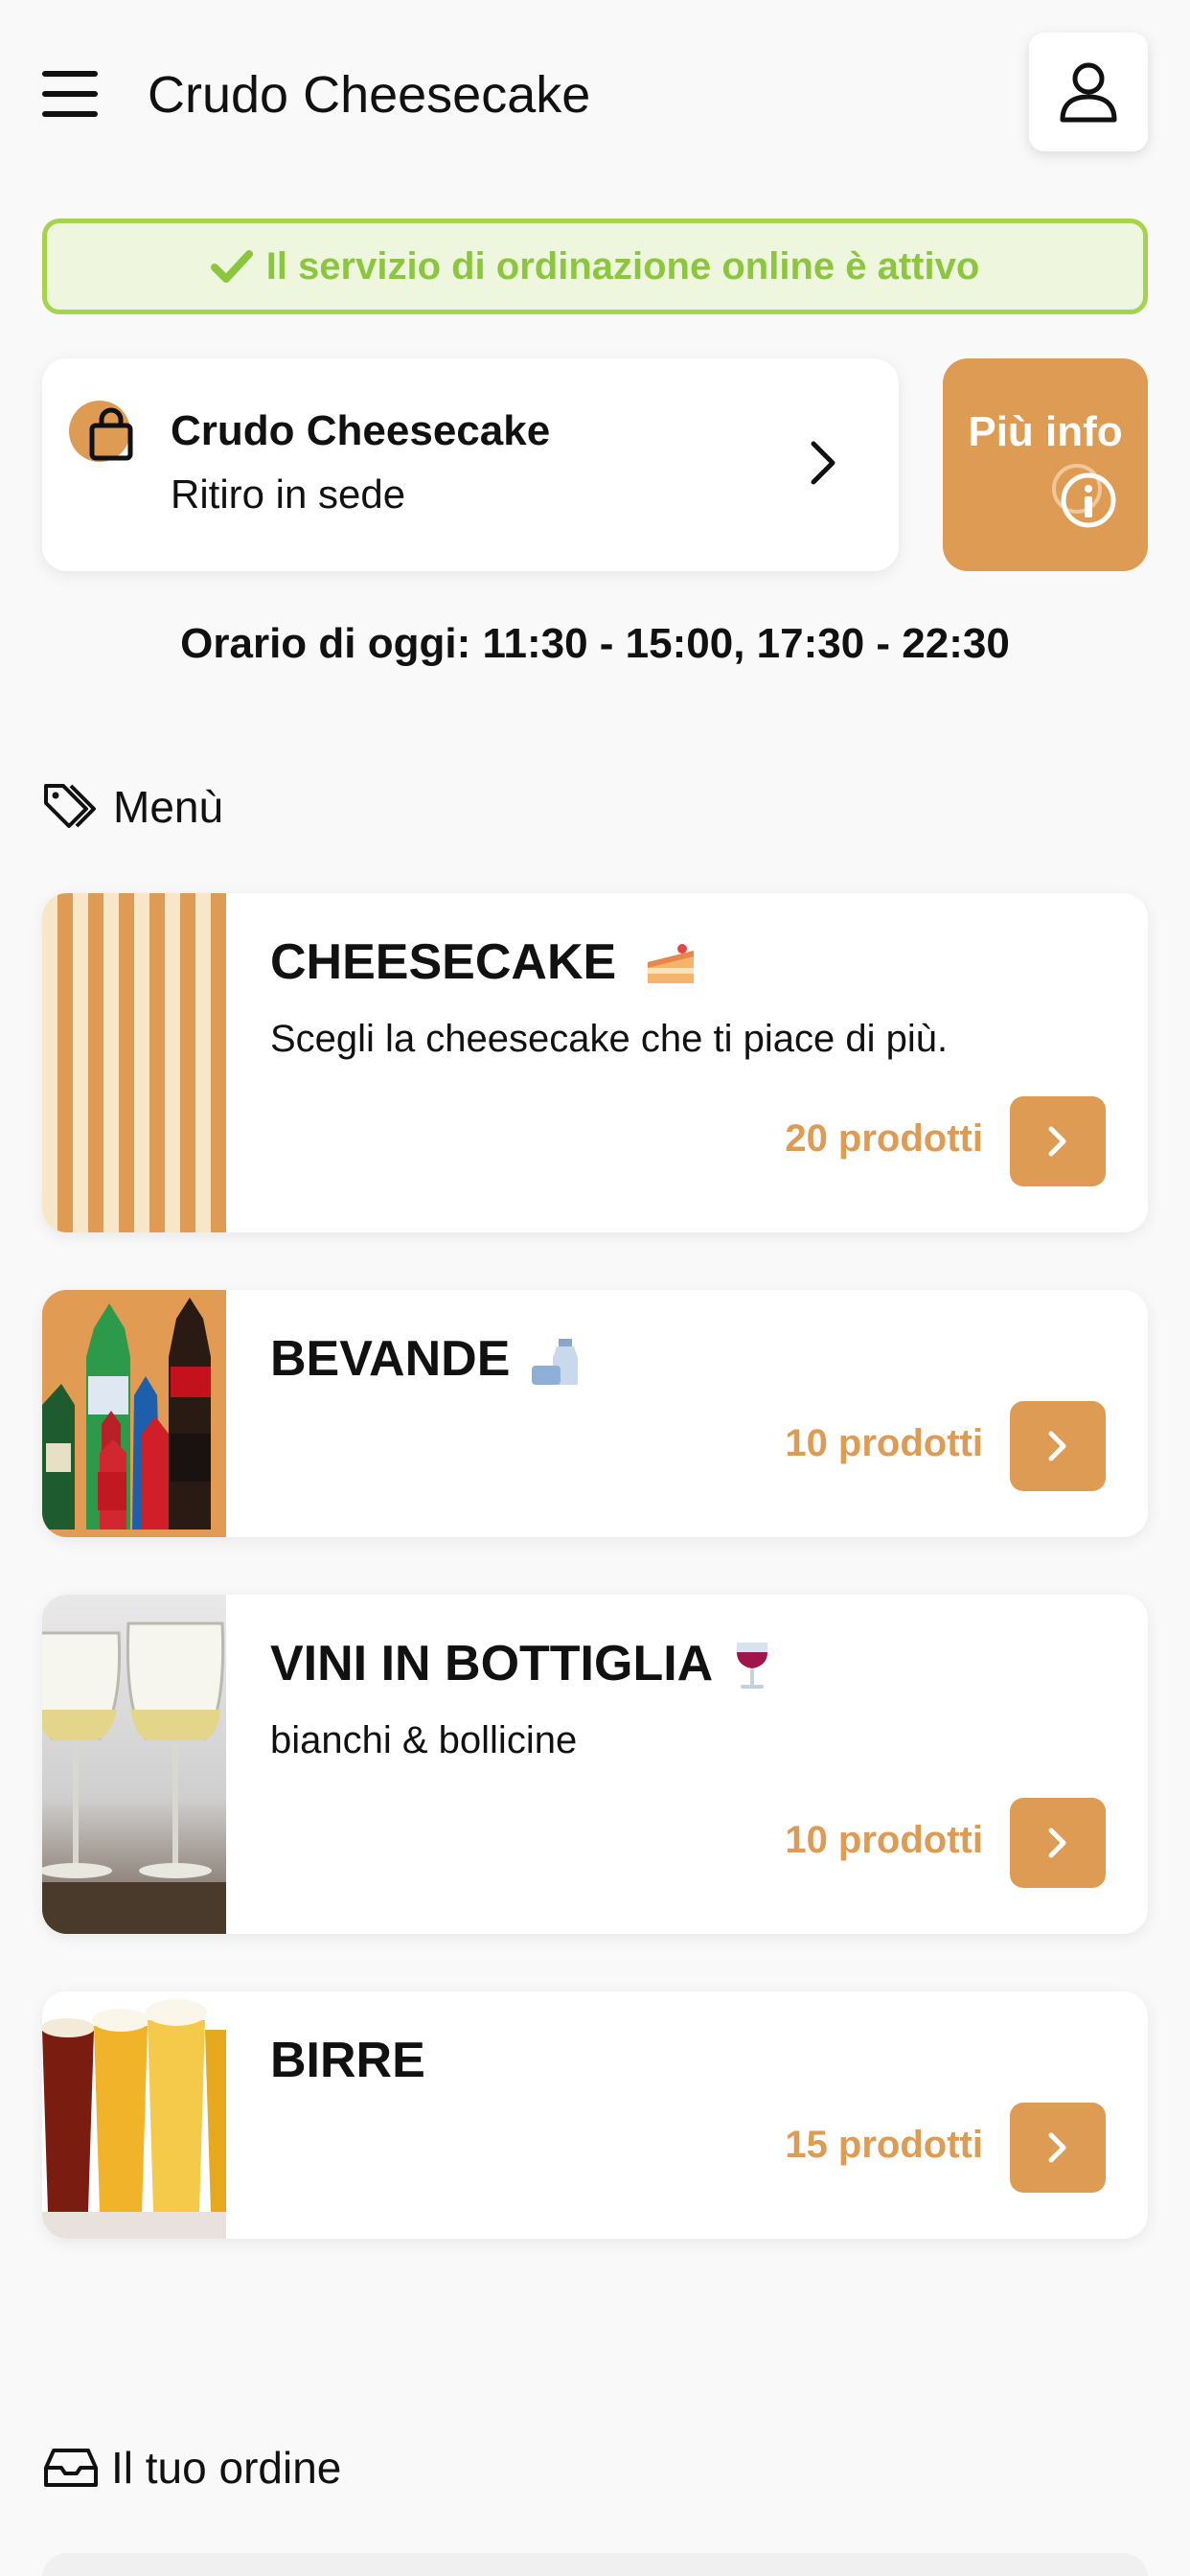  What do you see at coordinates (484, 962) in the screenshot?
I see `category-title: CHEESECAKE` at bounding box center [484, 962].